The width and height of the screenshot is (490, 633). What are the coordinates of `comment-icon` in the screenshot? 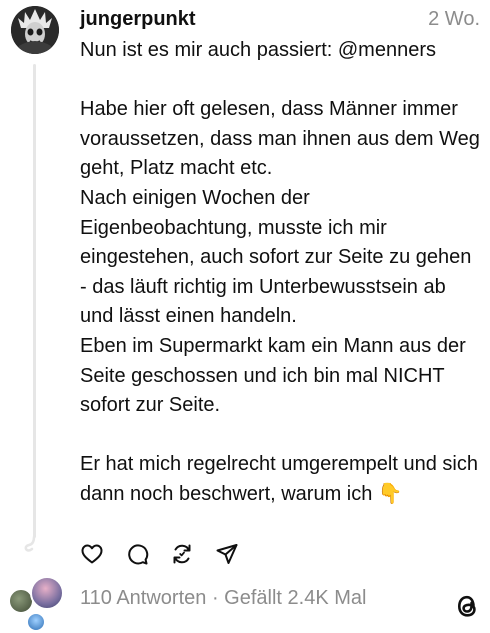 It's located at (138, 554).